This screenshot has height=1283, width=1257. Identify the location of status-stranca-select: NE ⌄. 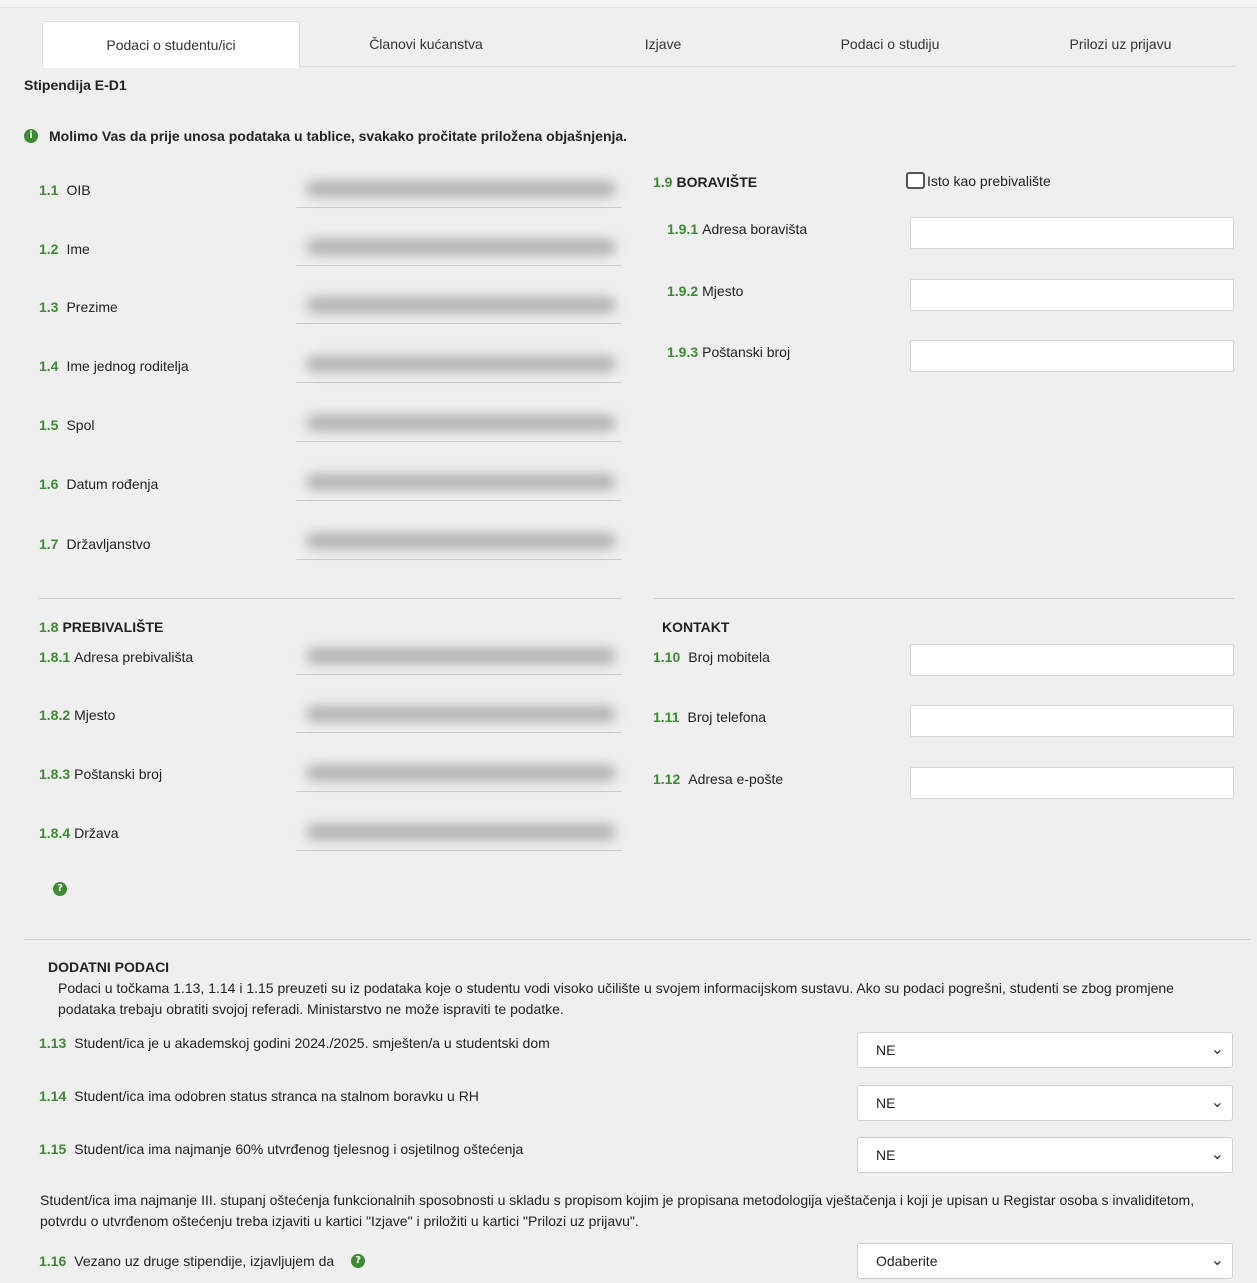
(1045, 1103).